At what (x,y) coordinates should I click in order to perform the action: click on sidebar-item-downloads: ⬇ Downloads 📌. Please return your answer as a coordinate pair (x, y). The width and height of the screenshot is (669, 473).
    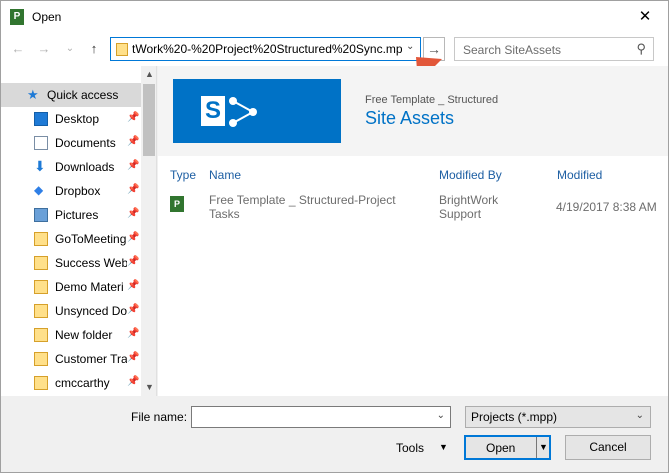
    Looking at the image, I should click on (71, 167).